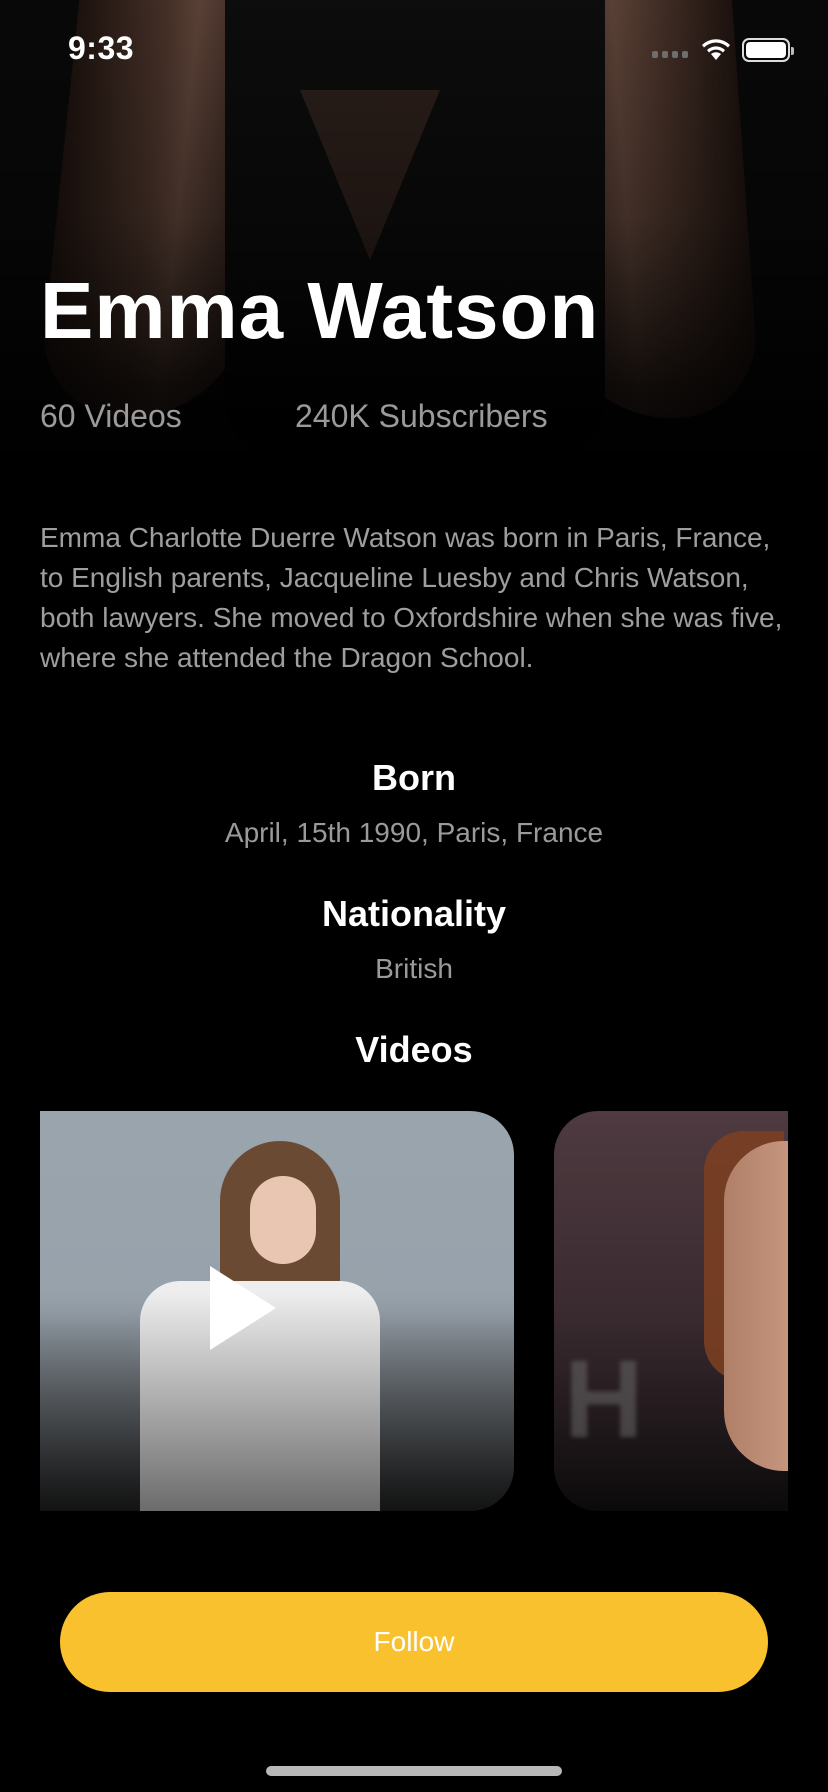 The height and width of the screenshot is (1792, 828). Describe the element at coordinates (414, 50) in the screenshot. I see `status-bar: 9:33` at that location.